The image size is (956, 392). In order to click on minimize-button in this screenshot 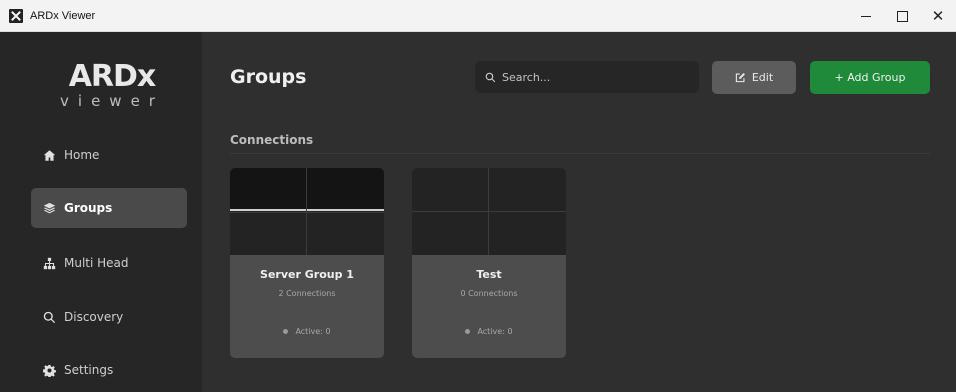, I will do `click(866, 16)`.